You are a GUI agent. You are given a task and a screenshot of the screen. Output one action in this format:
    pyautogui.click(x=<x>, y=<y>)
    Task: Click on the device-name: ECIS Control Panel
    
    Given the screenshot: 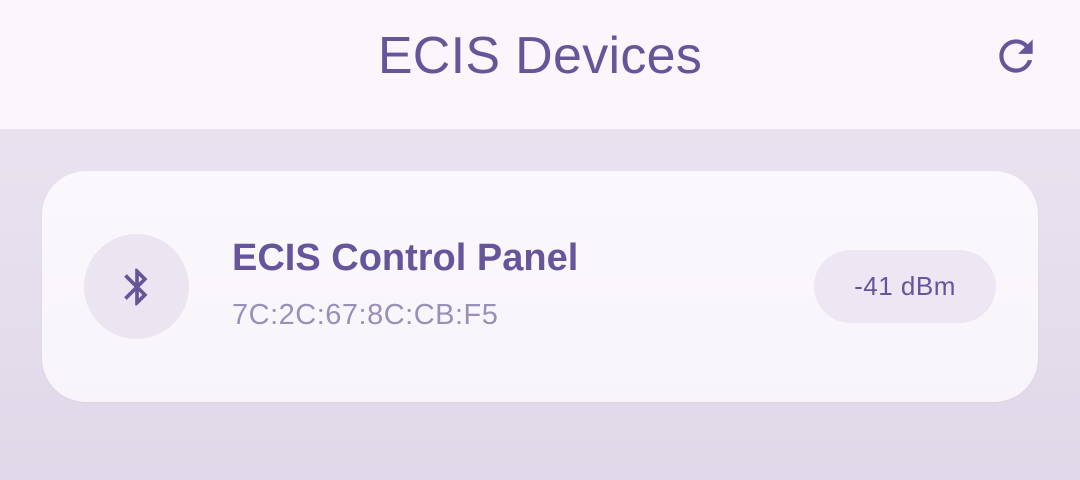 What is the action you would take?
    pyautogui.click(x=405, y=258)
    